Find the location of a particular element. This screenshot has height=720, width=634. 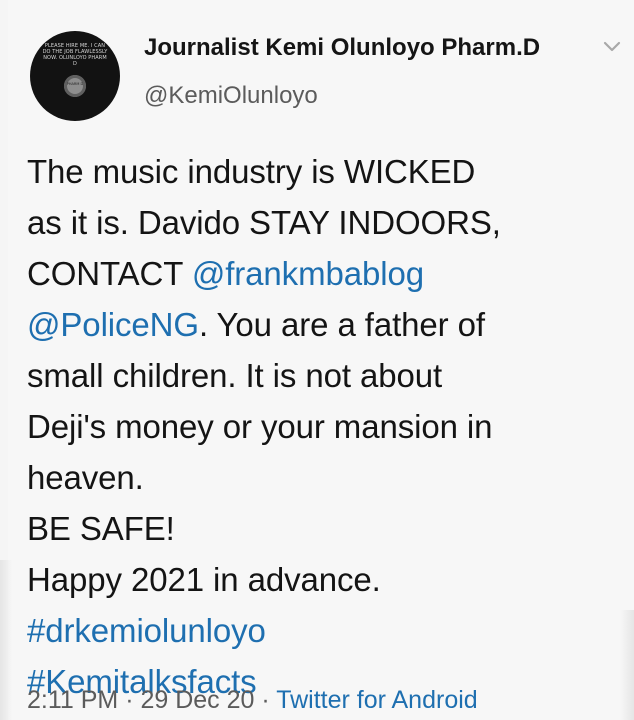

tweet-line-3: CONTACT @frankmbablog is located at coordinates (324, 273).